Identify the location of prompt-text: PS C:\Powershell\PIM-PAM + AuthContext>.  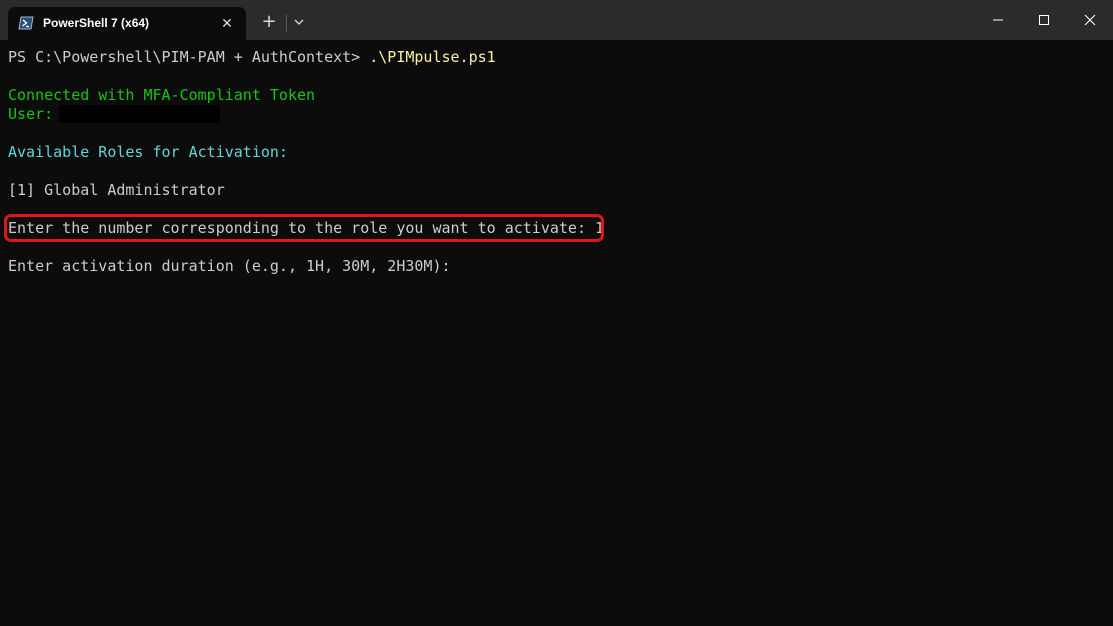
(189, 57).